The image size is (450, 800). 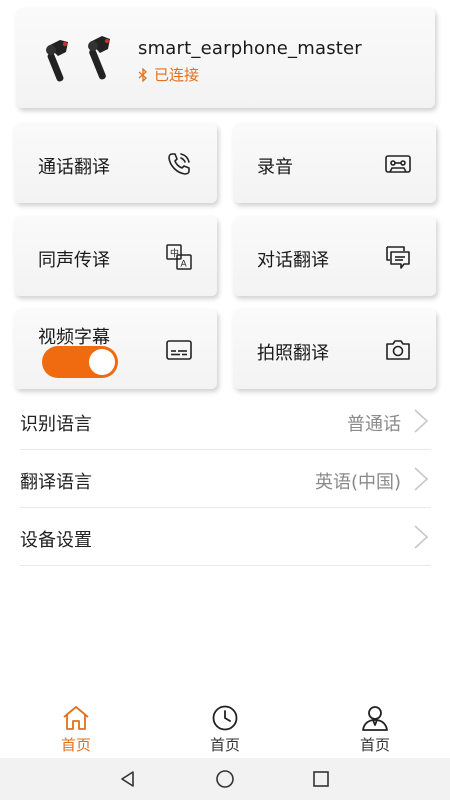 I want to click on tile-recording: 录音, so click(x=334, y=163).